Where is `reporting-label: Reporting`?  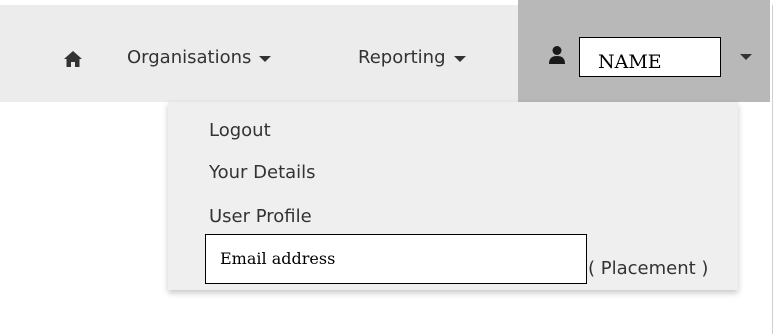 reporting-label: Reporting is located at coordinates (402, 57).